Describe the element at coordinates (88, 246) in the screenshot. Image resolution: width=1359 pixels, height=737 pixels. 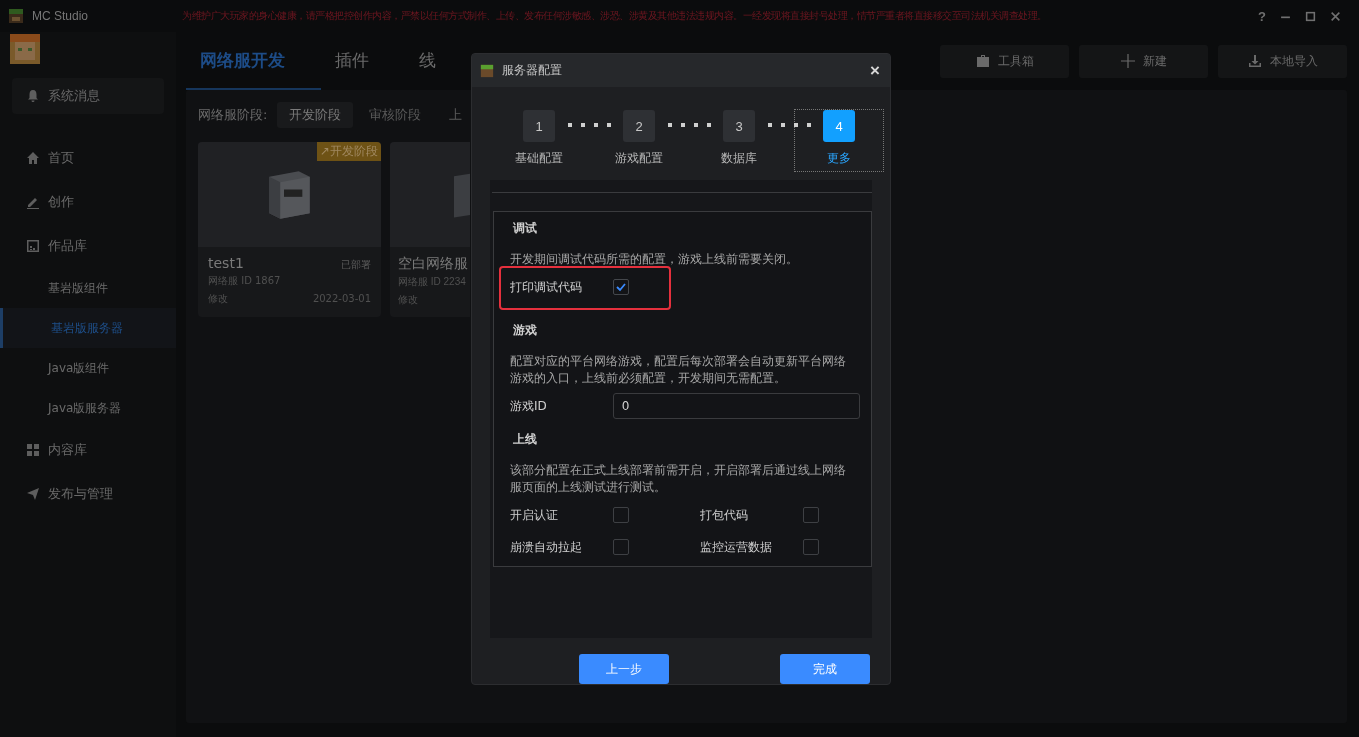
I see `nav-item: 作品库` at that location.